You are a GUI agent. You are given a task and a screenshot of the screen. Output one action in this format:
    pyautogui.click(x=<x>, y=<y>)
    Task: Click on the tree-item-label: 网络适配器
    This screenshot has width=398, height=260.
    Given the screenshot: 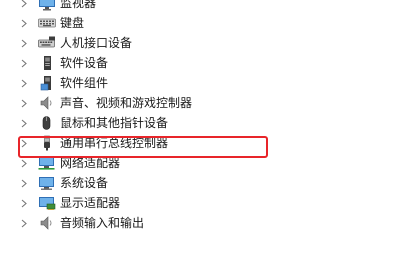 What is the action you would take?
    pyautogui.click(x=90, y=163)
    